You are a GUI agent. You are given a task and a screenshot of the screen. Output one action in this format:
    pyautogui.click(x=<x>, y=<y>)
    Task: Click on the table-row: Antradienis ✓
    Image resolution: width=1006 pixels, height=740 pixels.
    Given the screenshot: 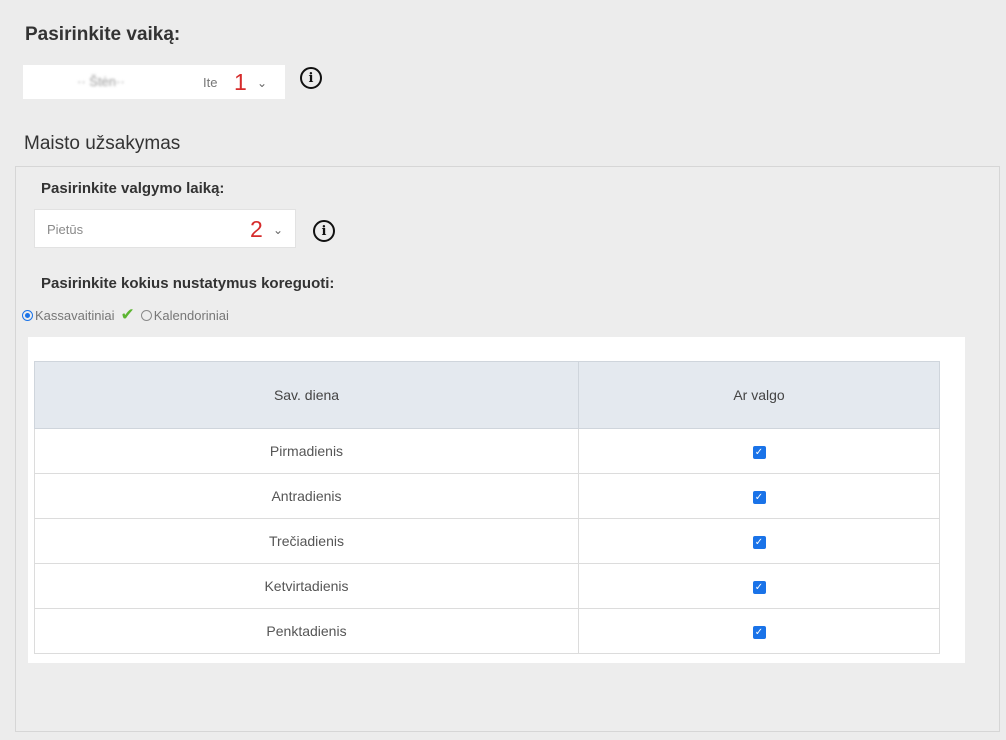 What is the action you would take?
    pyautogui.click(x=487, y=496)
    